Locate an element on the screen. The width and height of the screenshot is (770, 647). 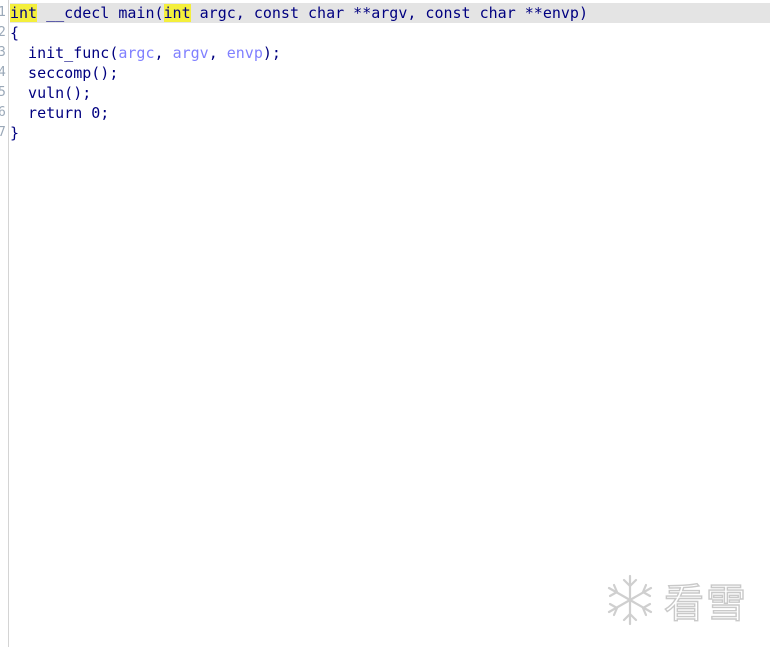
function-signature-text: __cdecl main( is located at coordinates (100, 13).